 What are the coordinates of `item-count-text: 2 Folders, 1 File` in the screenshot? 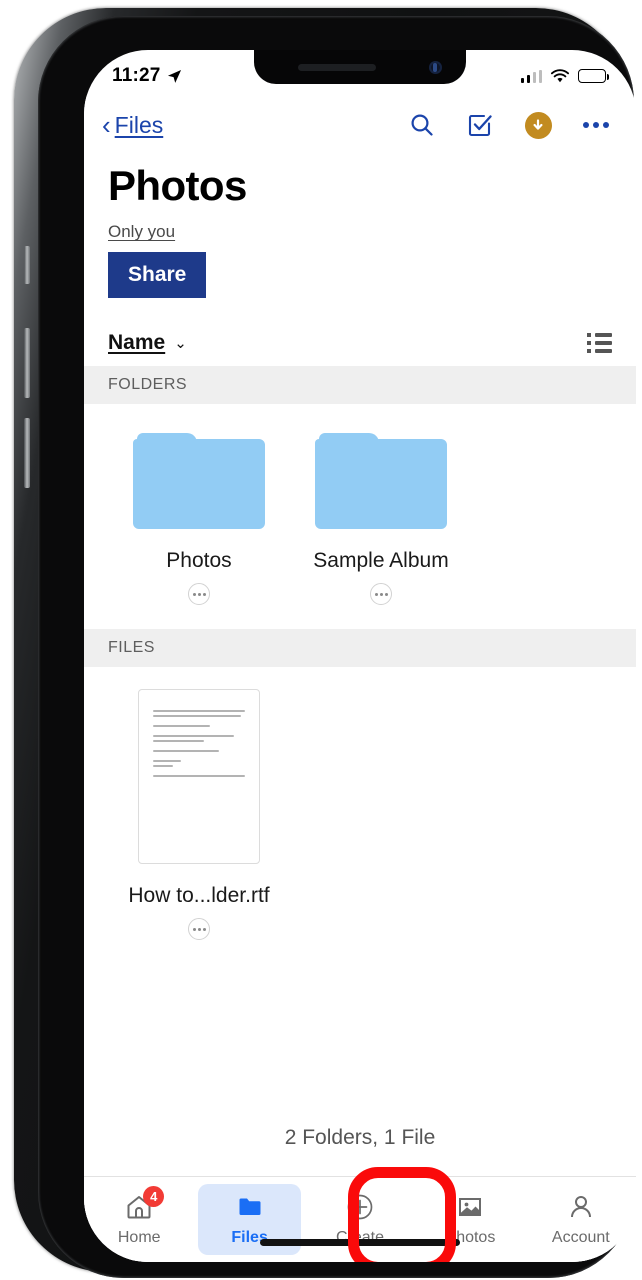 It's located at (360, 1137).